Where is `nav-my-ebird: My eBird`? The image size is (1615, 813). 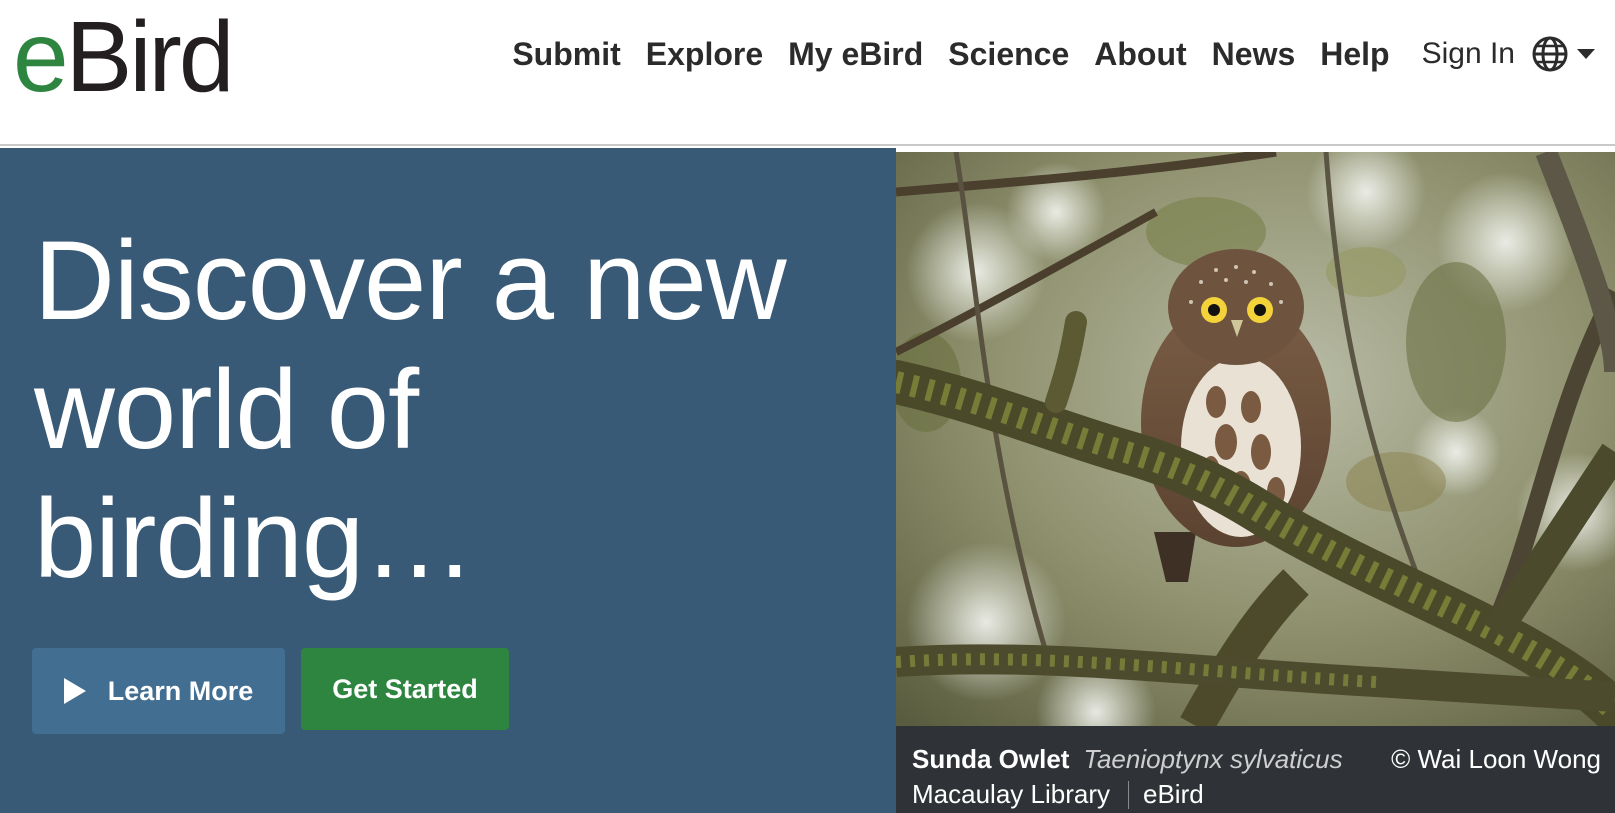 nav-my-ebird: My eBird is located at coordinates (855, 54).